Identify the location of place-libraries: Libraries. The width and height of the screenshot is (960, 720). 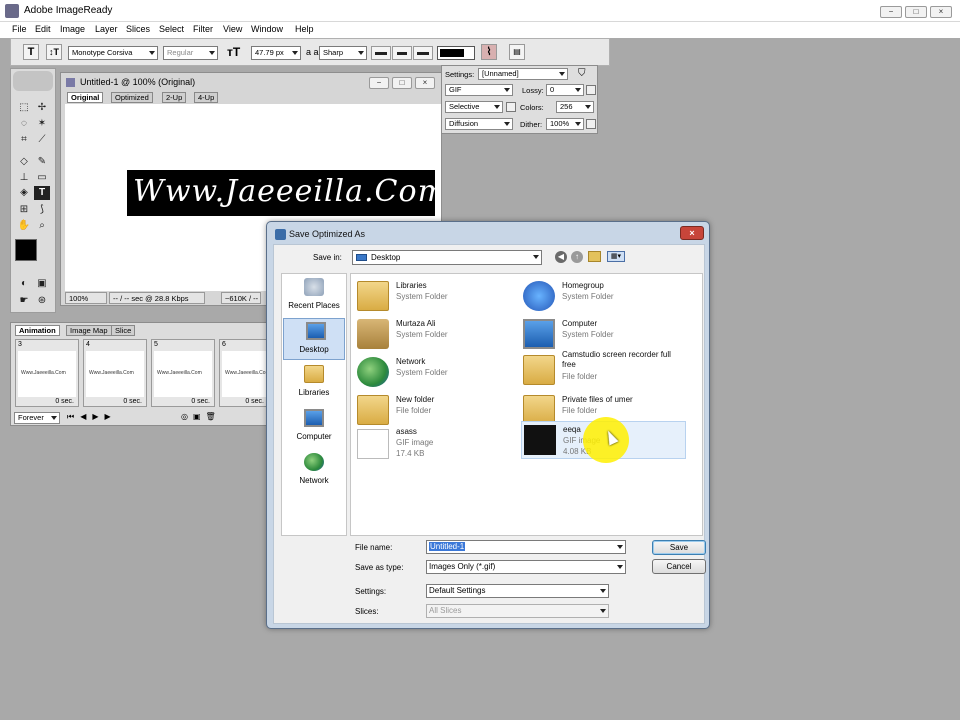
(314, 383).